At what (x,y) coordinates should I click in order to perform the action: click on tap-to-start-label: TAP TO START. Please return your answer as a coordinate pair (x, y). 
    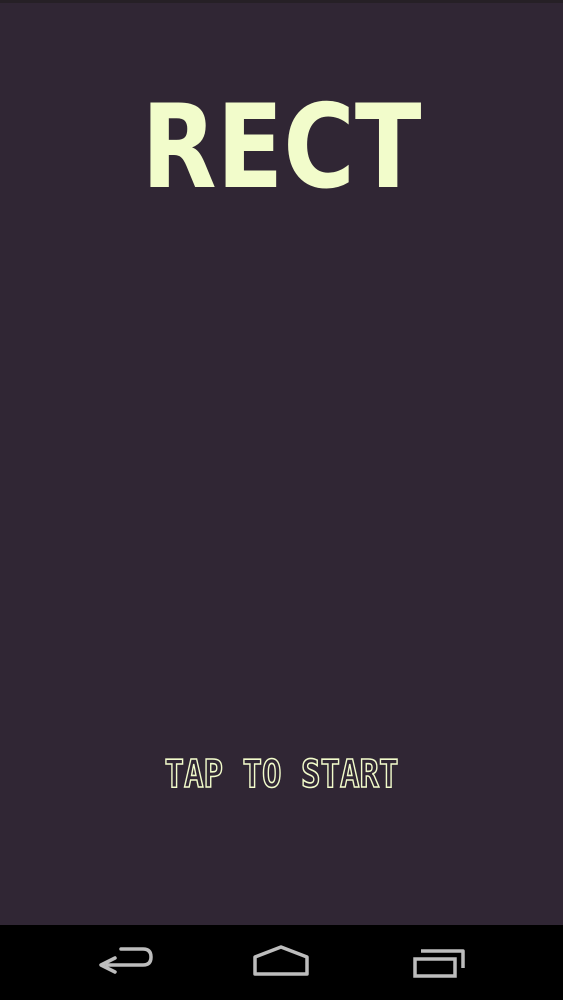
    Looking at the image, I should click on (282, 774).